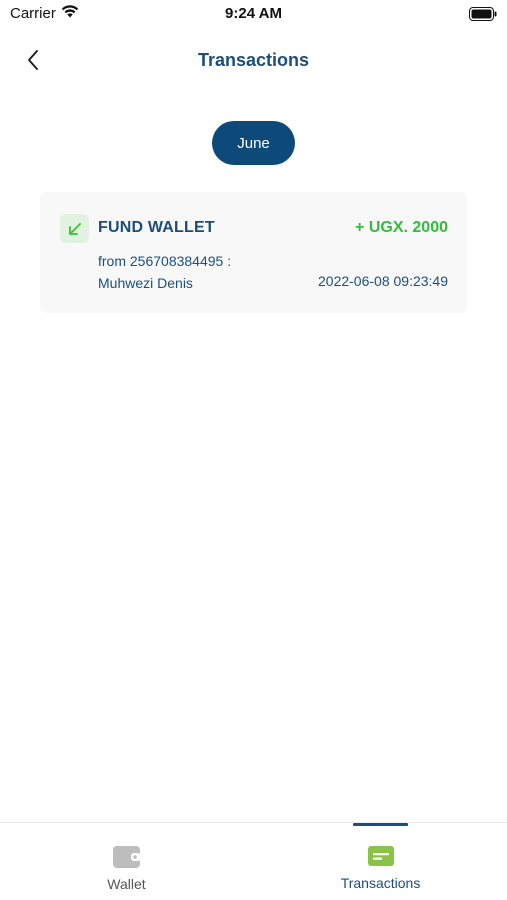 The image size is (507, 900). I want to click on page-title: Transactions, so click(253, 60).